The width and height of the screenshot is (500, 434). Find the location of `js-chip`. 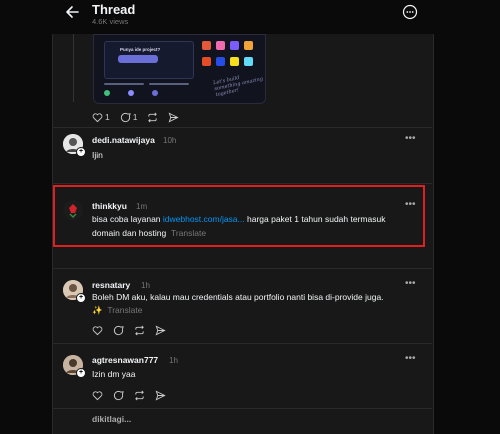

js-chip is located at coordinates (234, 61).